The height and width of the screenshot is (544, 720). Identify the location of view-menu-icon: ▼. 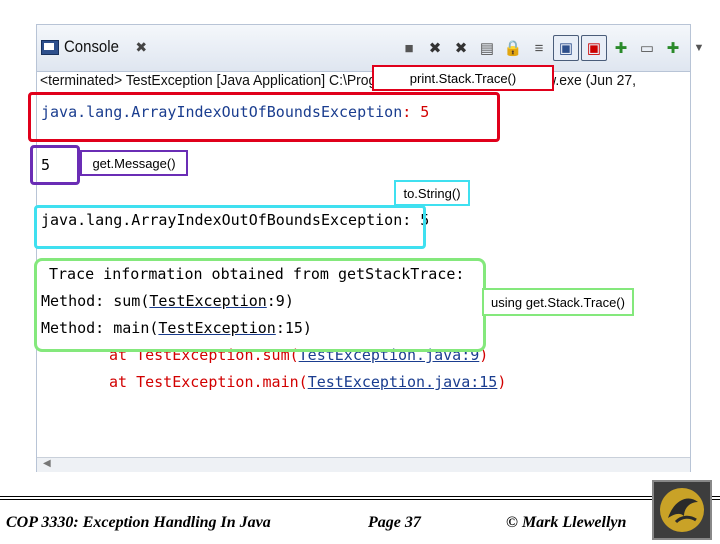
(699, 48).